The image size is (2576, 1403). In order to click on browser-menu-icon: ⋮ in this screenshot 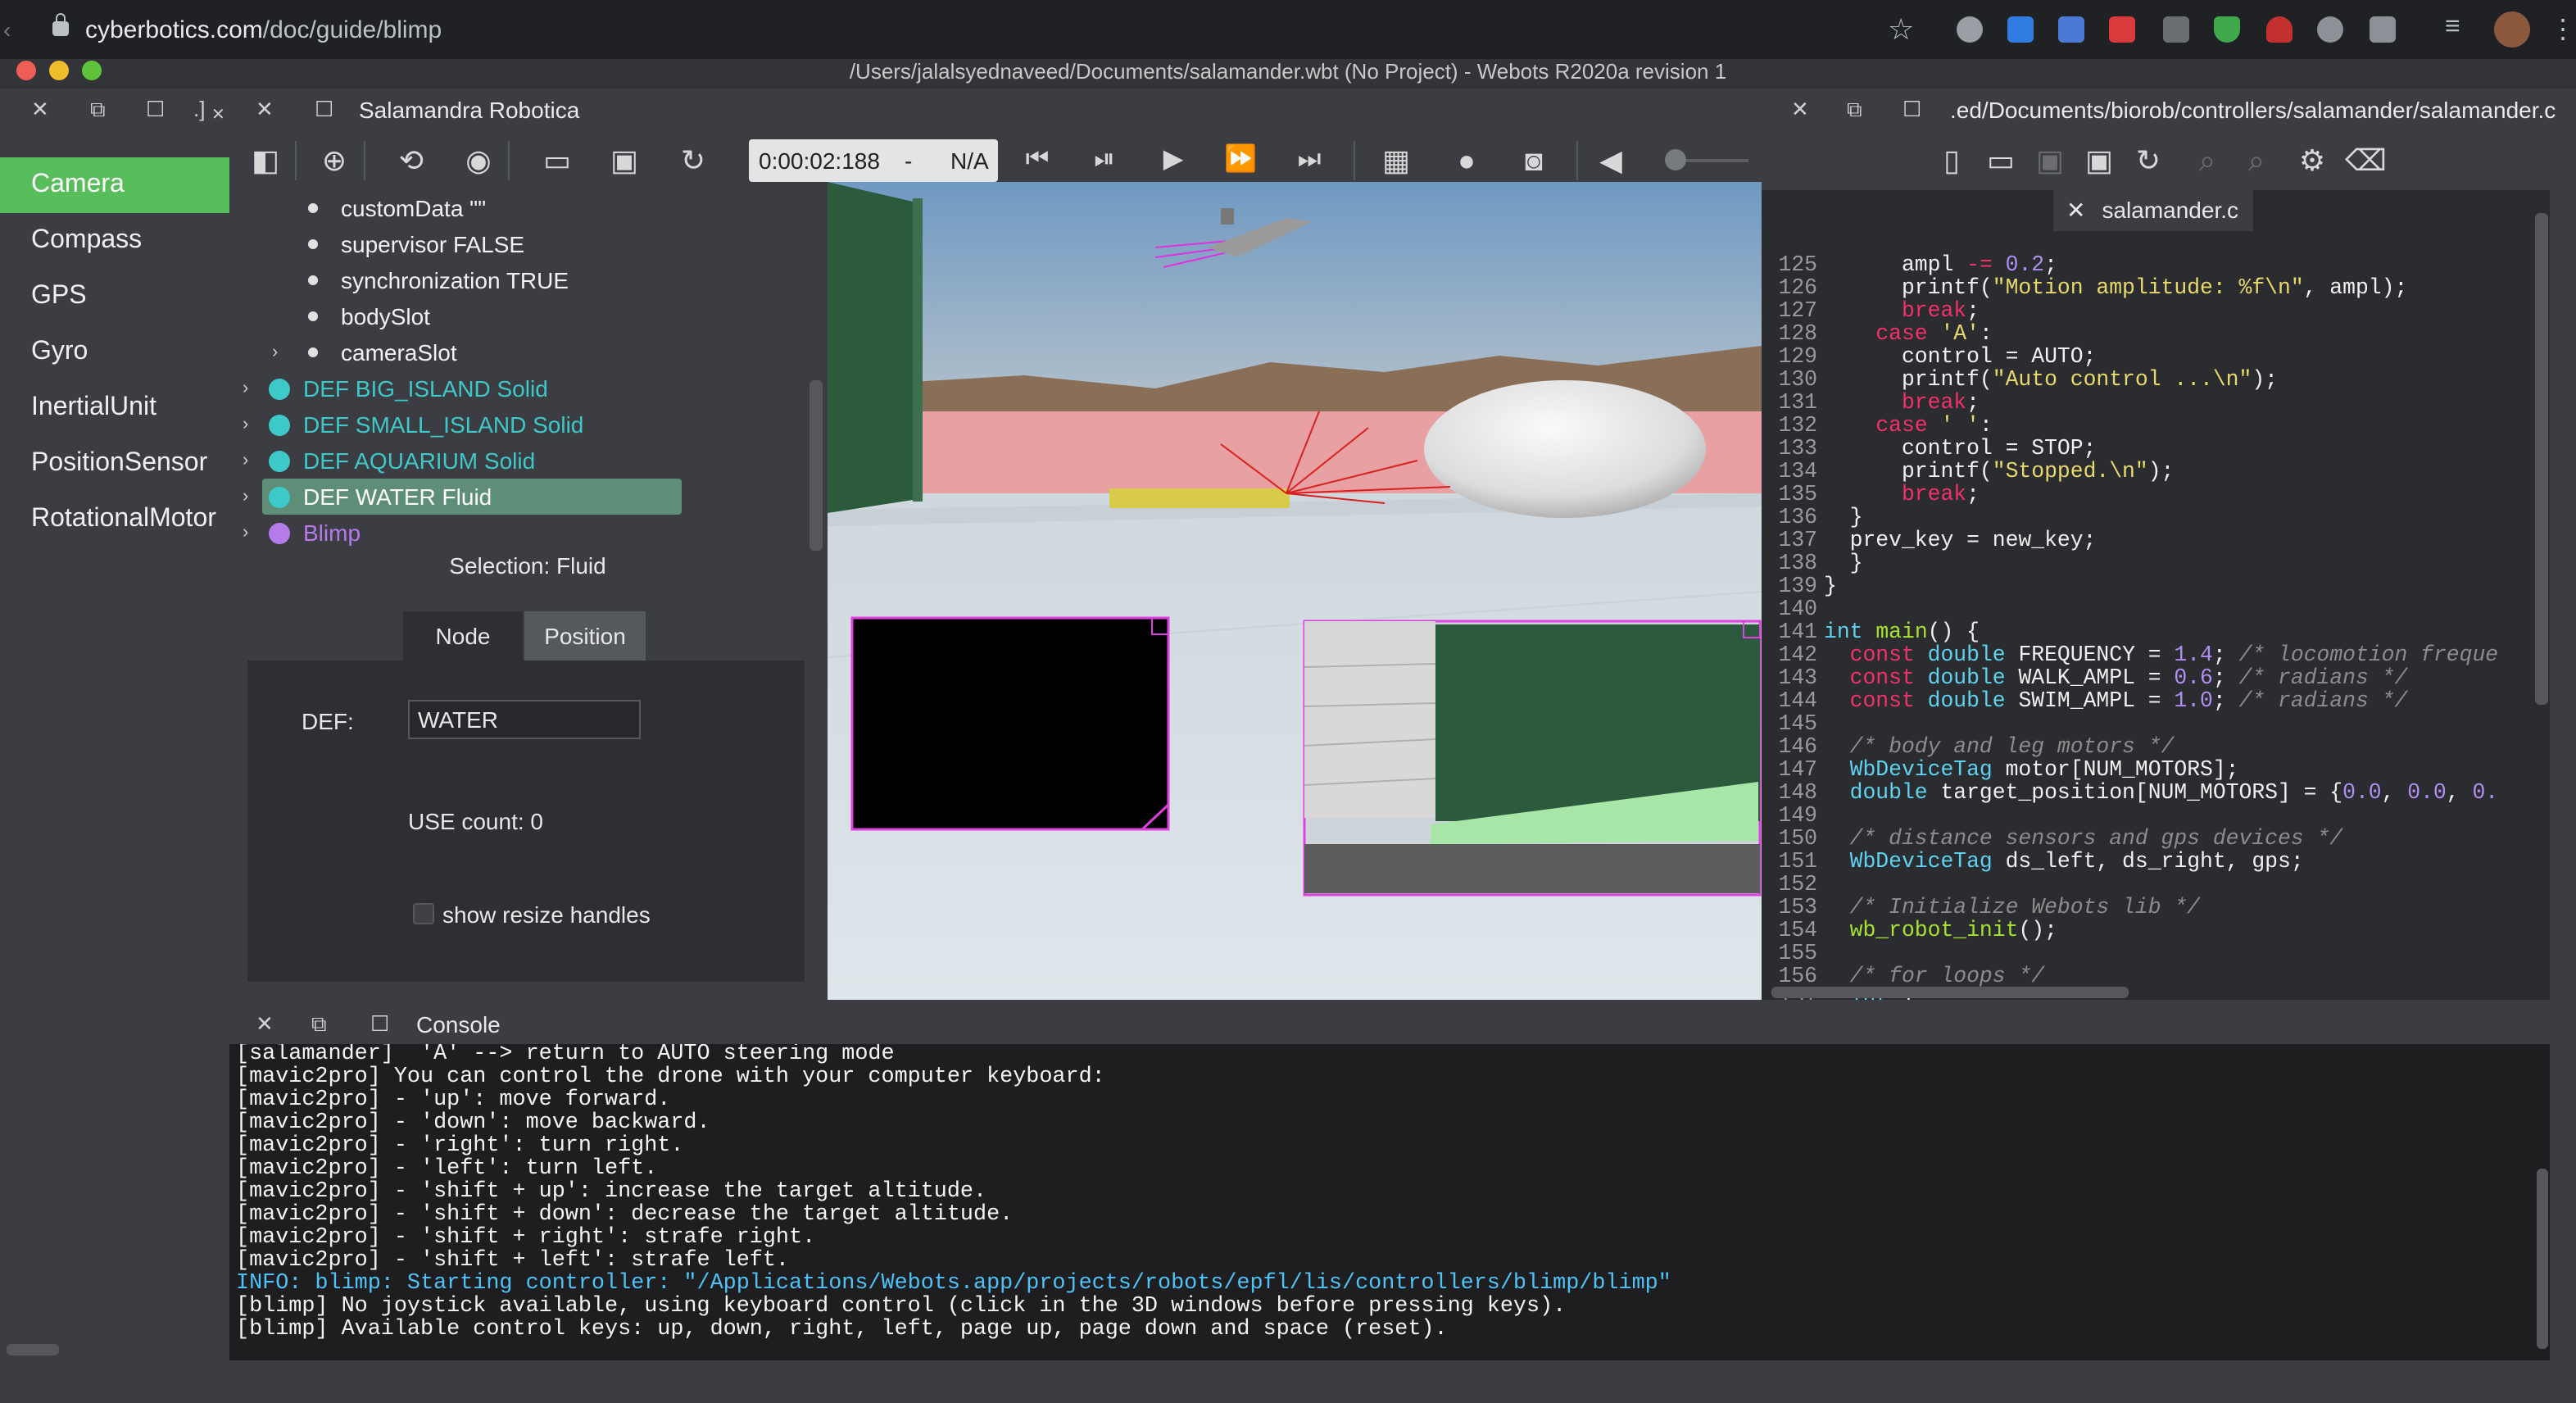, I will do `click(2563, 29)`.